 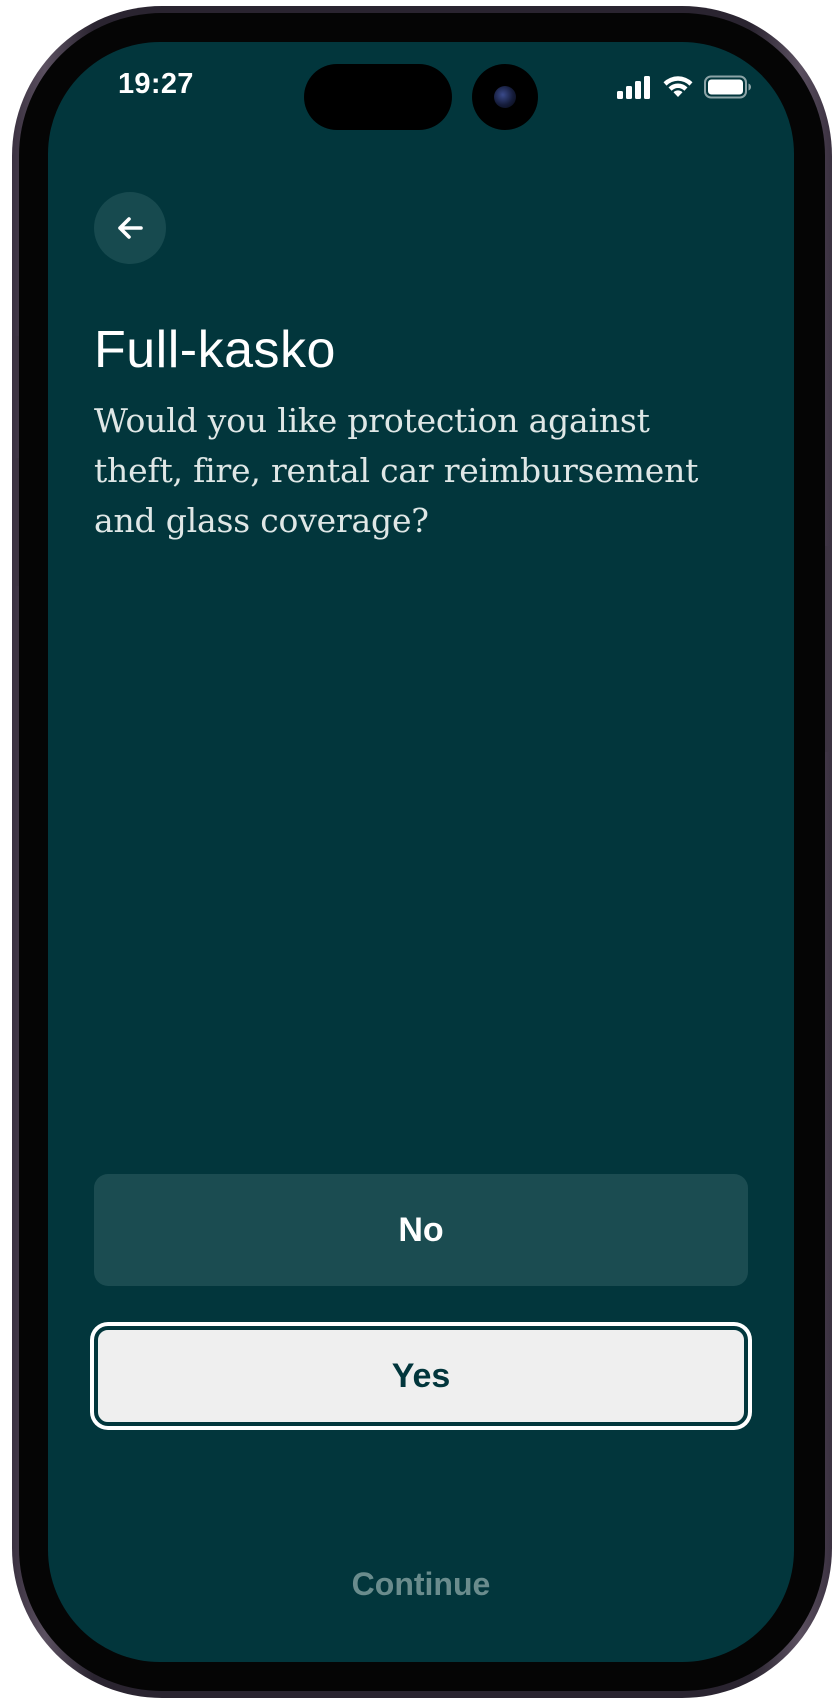 What do you see at coordinates (727, 87) in the screenshot?
I see `battery-icon` at bounding box center [727, 87].